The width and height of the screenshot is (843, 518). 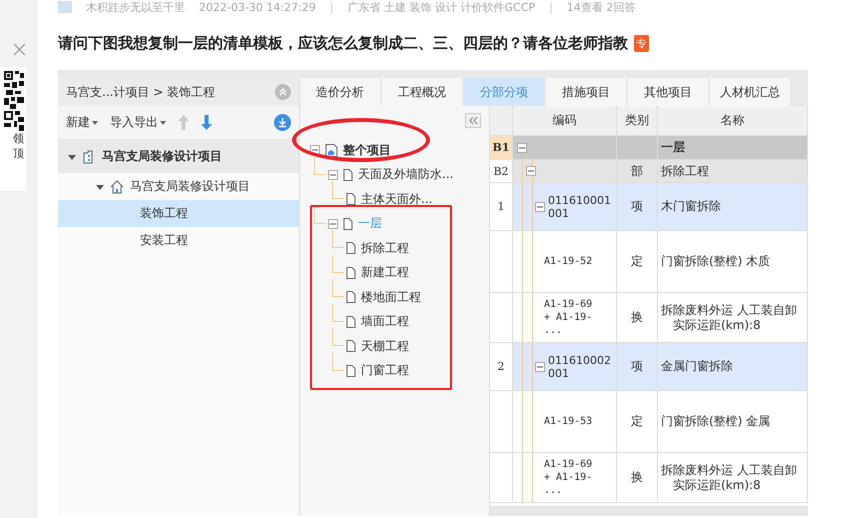 I want to click on row-number: 1, so click(x=501, y=207).